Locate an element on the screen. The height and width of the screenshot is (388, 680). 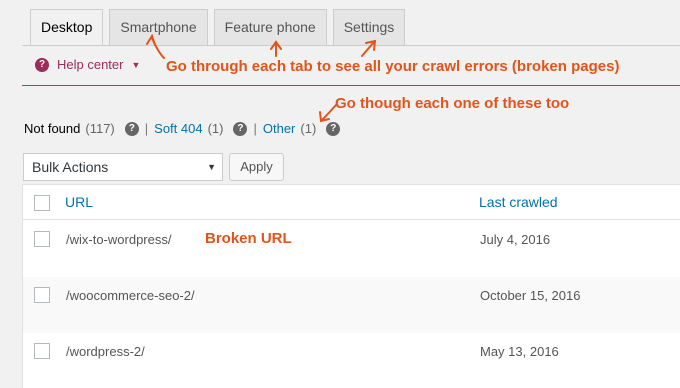
row-url: /woocommerce-seo-2/ is located at coordinates (130, 295).